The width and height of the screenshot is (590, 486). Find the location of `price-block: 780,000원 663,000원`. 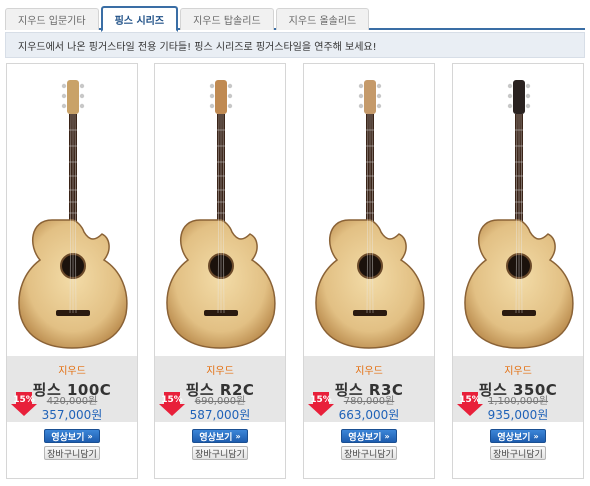

price-block: 780,000원 663,000원 is located at coordinates (369, 409).